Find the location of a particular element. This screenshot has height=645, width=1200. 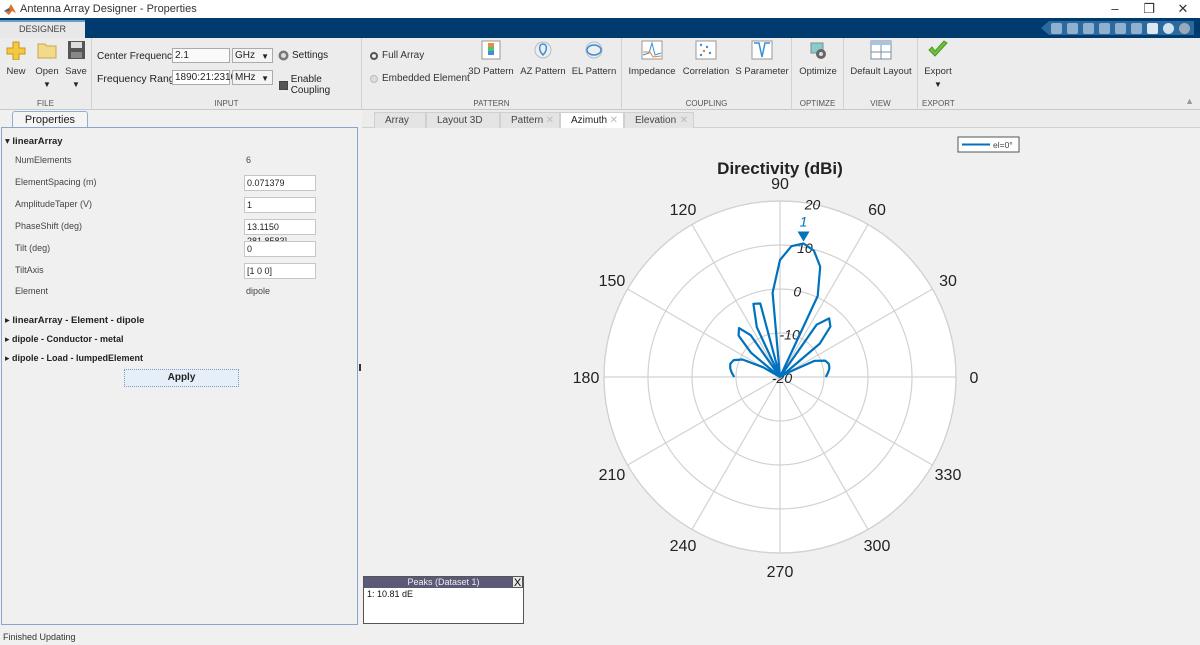

tab-pattern: Pattern ✕ is located at coordinates (530, 120).